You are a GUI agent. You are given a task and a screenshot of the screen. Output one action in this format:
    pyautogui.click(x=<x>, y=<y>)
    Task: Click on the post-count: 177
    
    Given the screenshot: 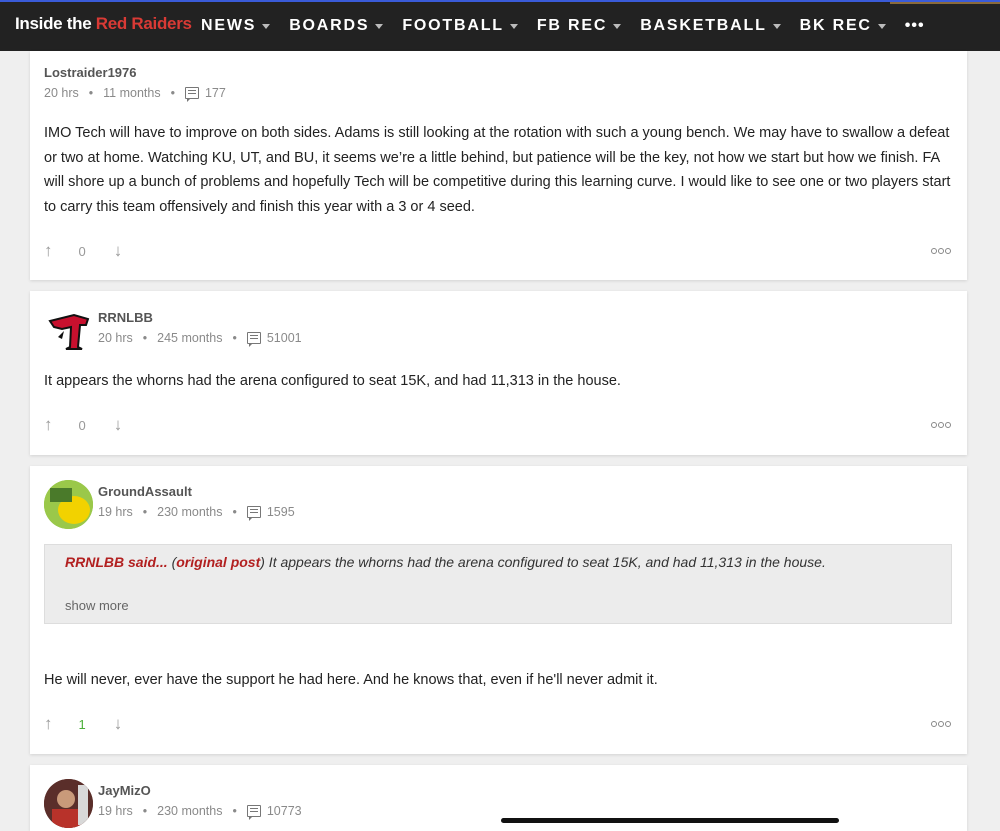 What is the action you would take?
    pyautogui.click(x=215, y=93)
    